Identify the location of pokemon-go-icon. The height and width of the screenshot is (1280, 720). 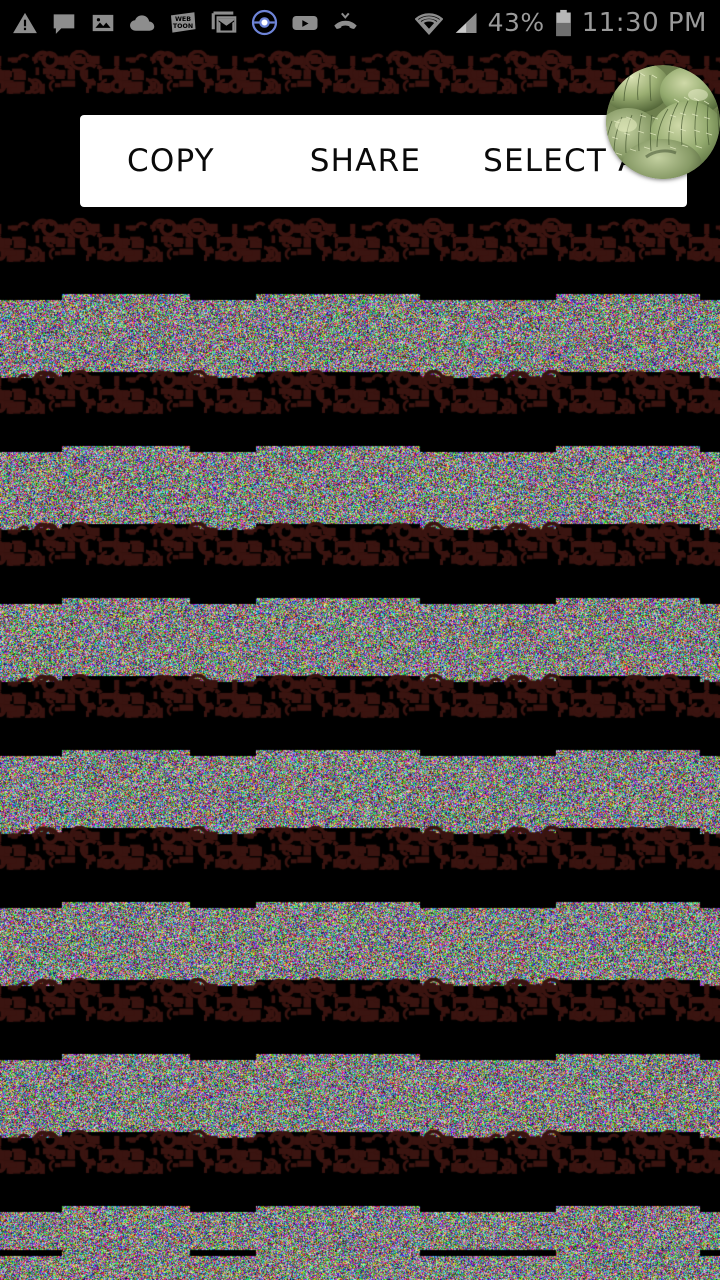
(264, 22).